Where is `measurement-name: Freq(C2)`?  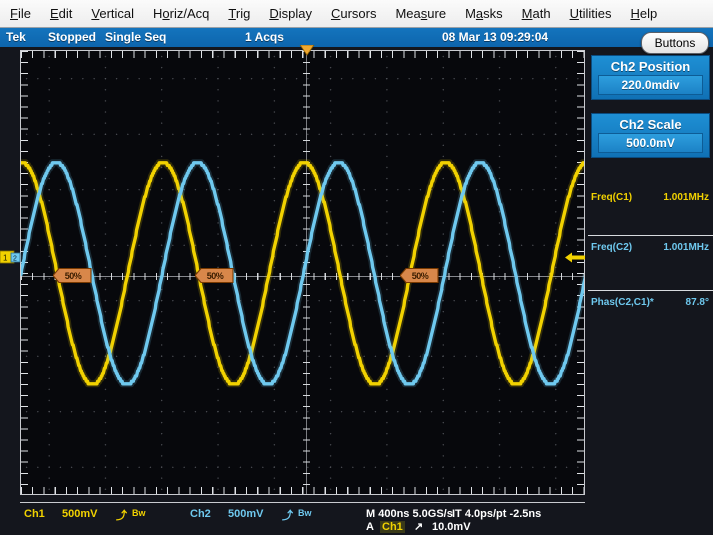 measurement-name: Freq(C2) is located at coordinates (612, 247).